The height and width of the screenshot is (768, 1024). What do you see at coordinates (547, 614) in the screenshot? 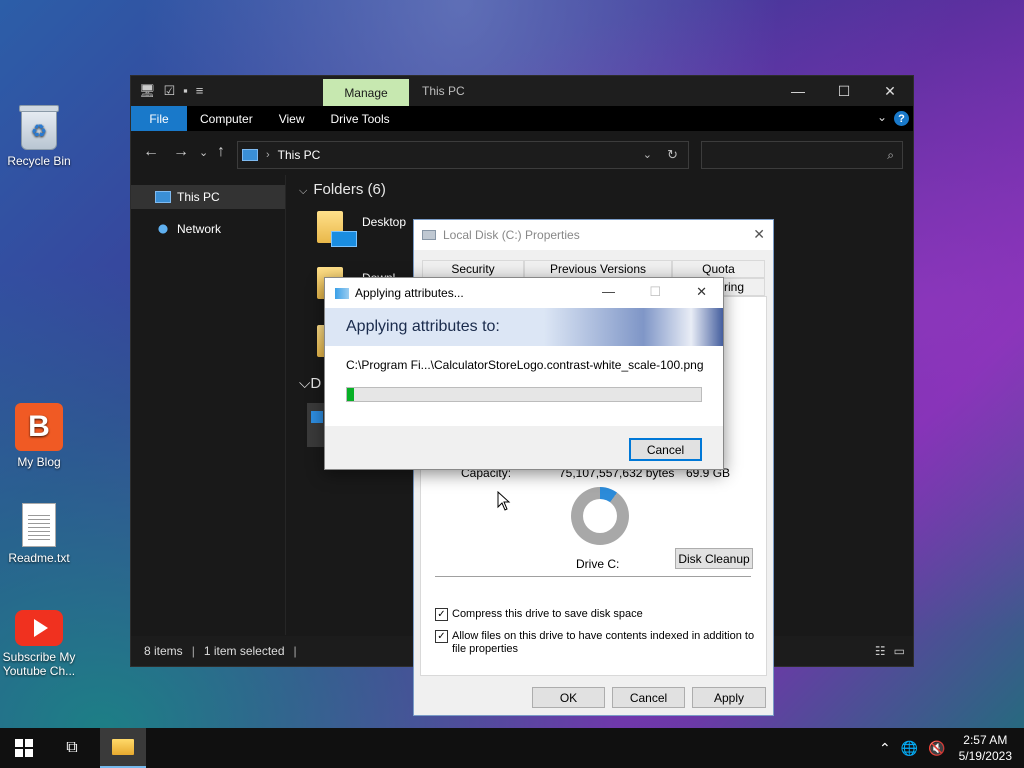
I see `compress-label: Compress this drive to save disk space` at bounding box center [547, 614].